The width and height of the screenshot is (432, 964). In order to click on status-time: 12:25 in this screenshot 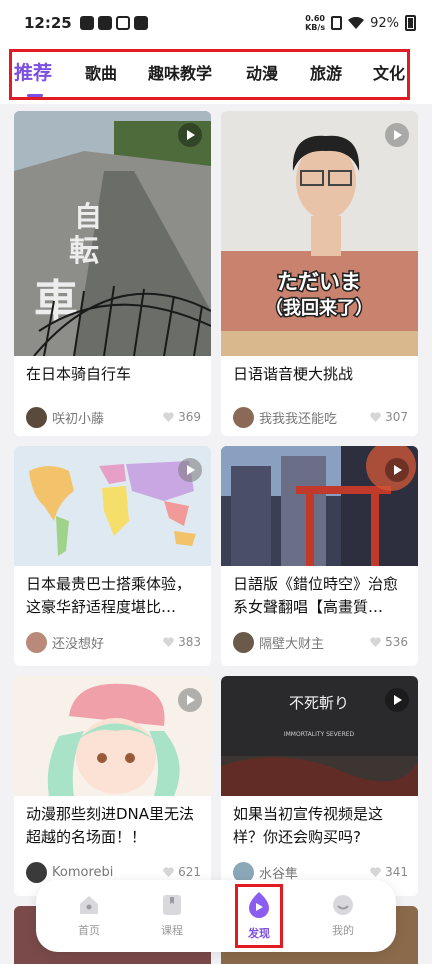, I will do `click(48, 23)`.